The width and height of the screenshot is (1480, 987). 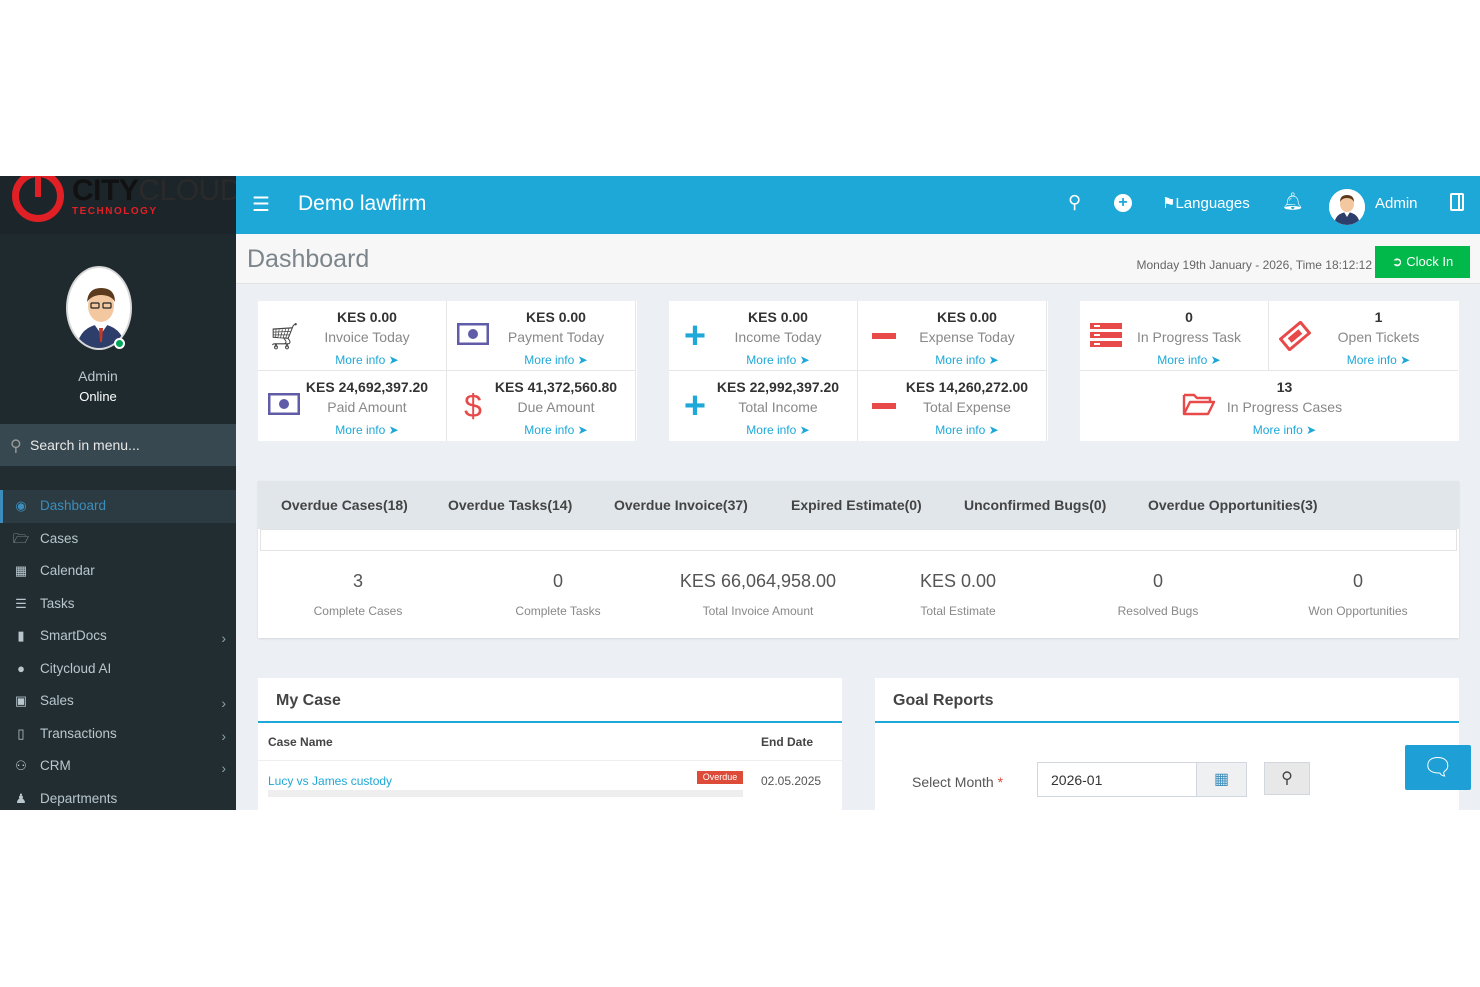 What do you see at coordinates (858, 205) in the screenshot?
I see `top-header: ☰ Demo lawfirm ⚲ + ⚑Languages 🔔︎ Admin` at bounding box center [858, 205].